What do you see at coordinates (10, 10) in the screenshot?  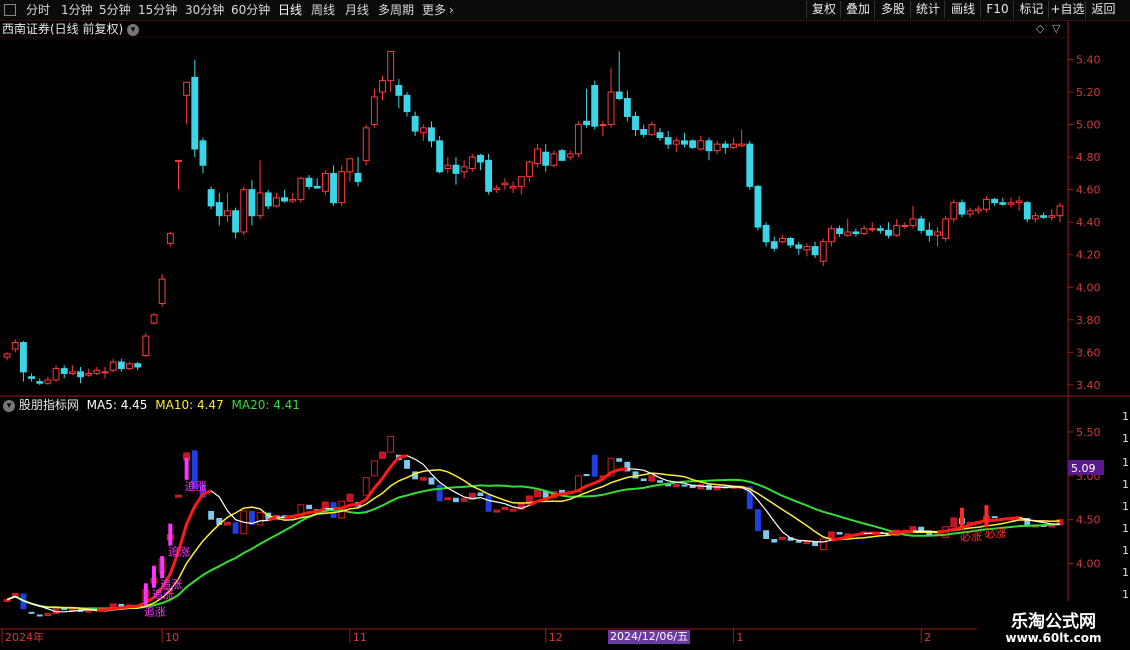 I see `layout-icon` at bounding box center [10, 10].